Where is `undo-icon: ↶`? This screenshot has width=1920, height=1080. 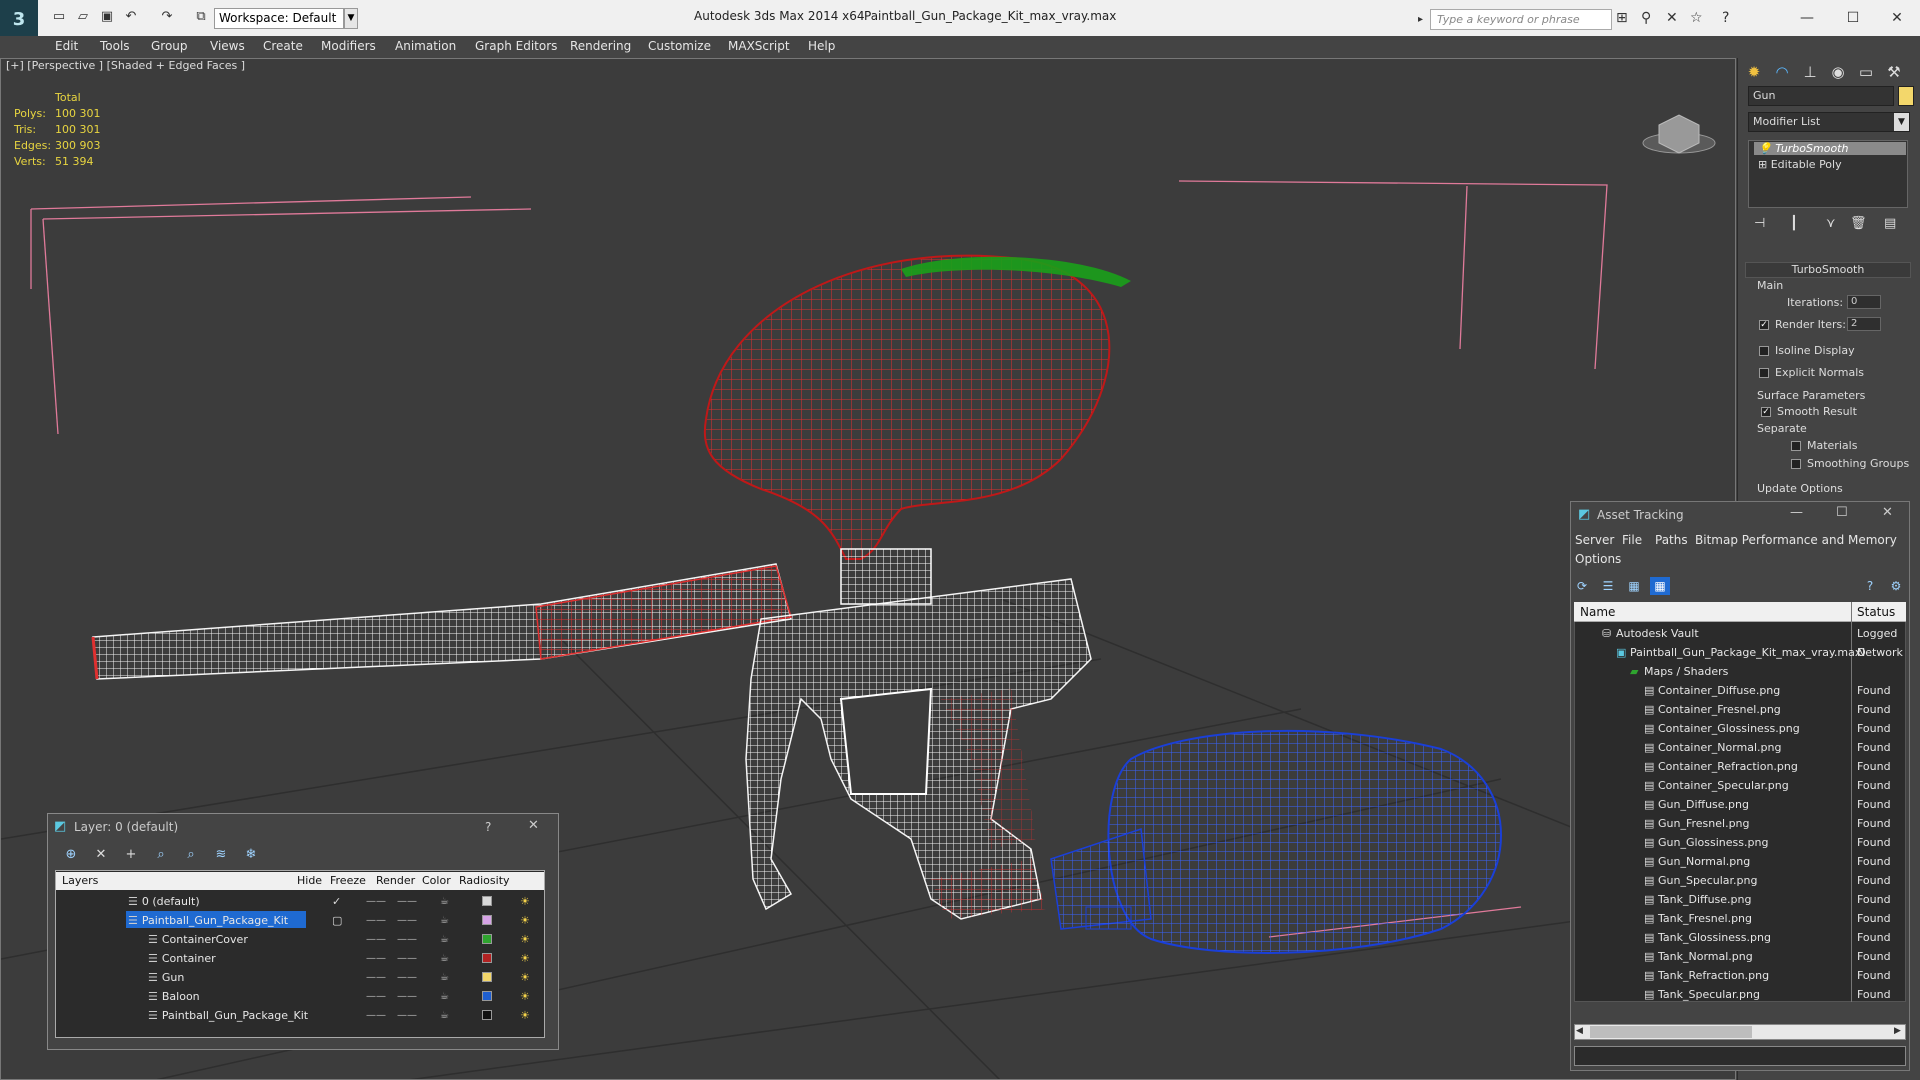 undo-icon: ↶ is located at coordinates (131, 17).